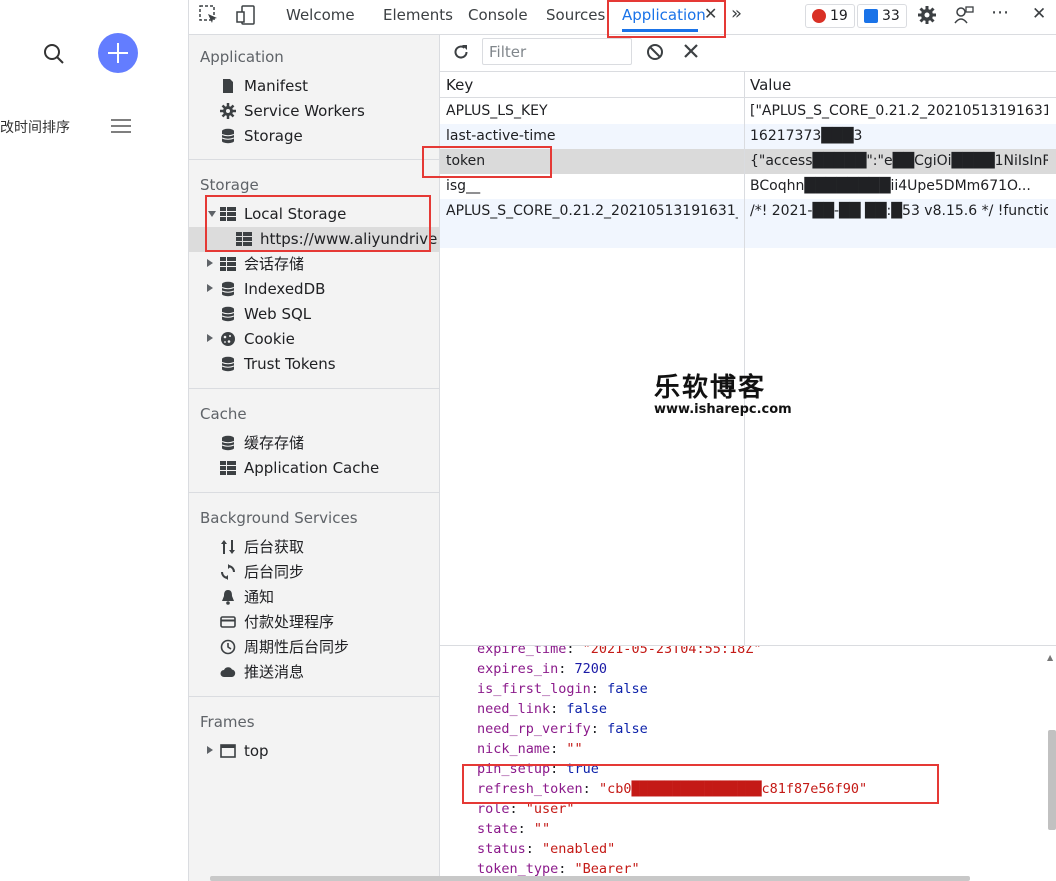 This screenshot has height=881, width=1056. What do you see at coordinates (209, 17) in the screenshot?
I see `inspect-icon` at bounding box center [209, 17].